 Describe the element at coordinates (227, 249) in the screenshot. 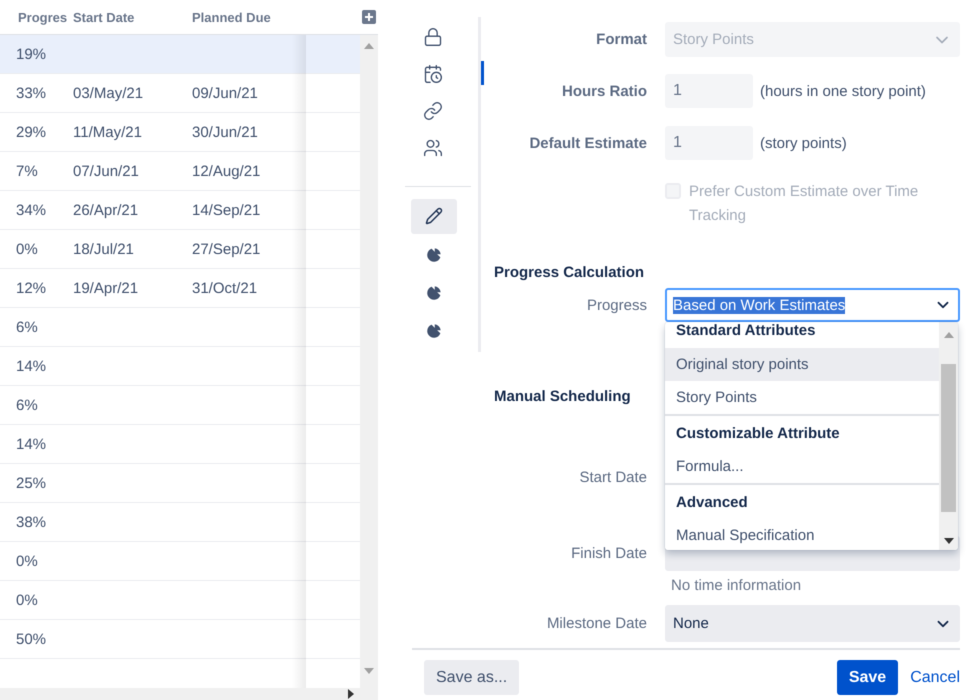

I see `table-cell-text: 27/Sep/21` at that location.